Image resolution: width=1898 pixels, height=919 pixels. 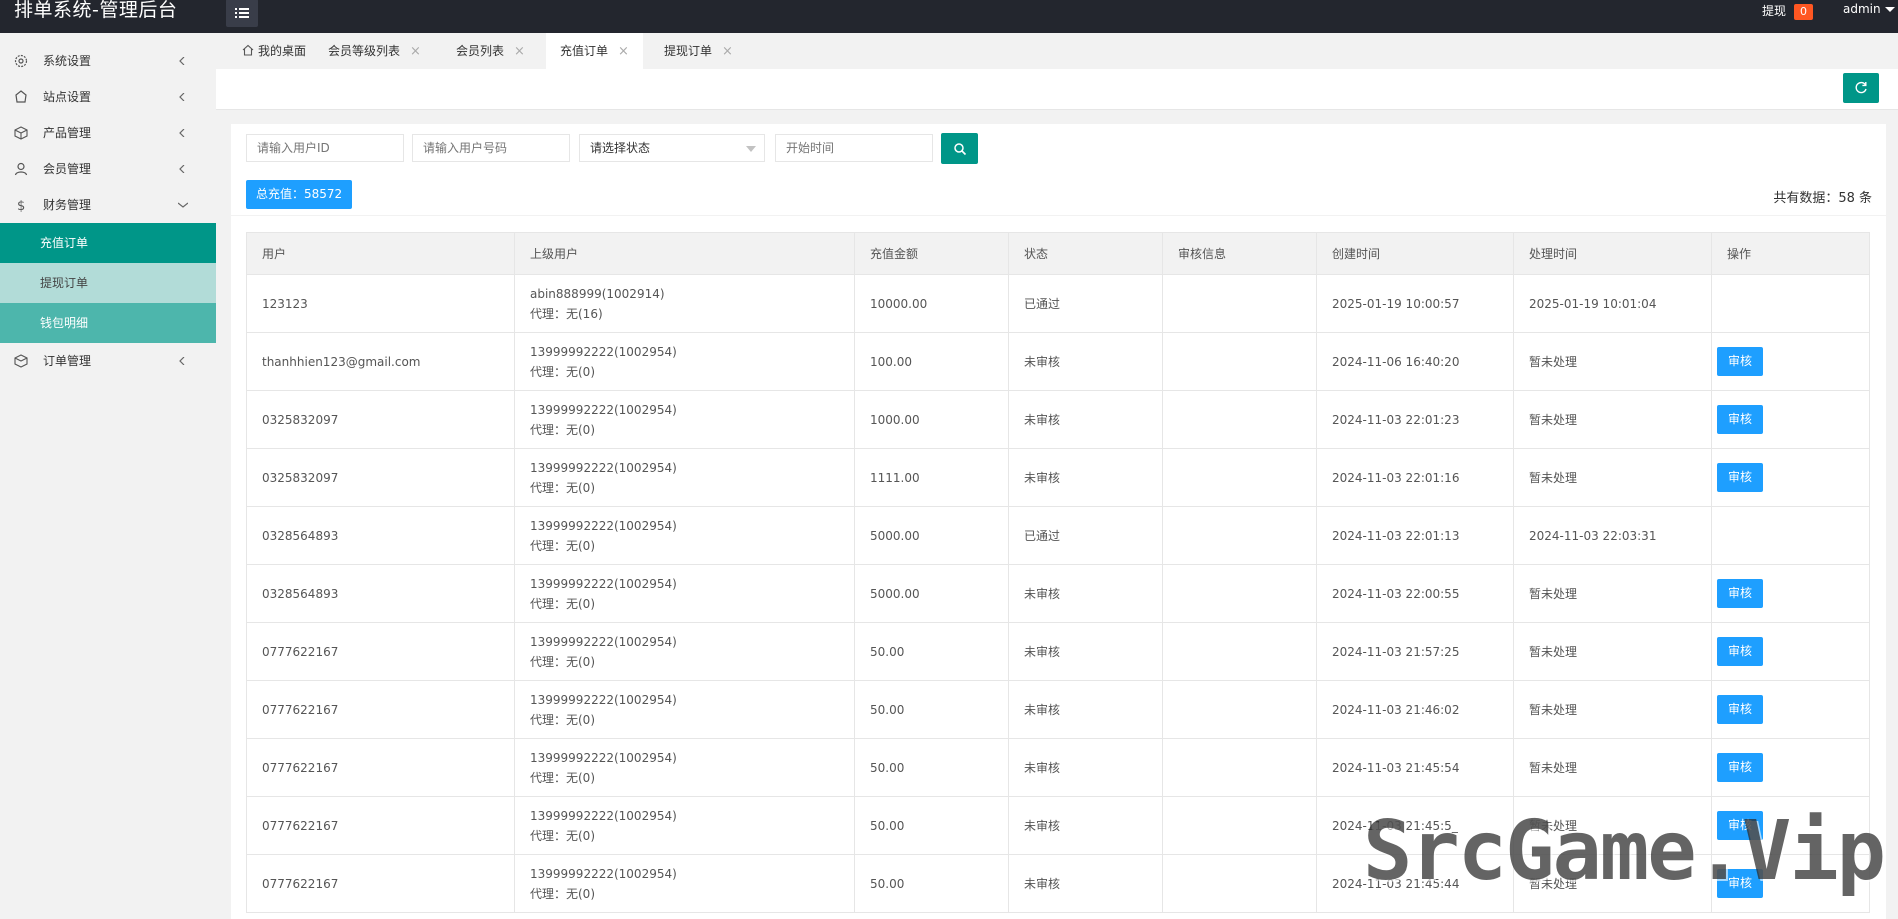 What do you see at coordinates (325, 148) in the screenshot?
I see `user-id-input` at bounding box center [325, 148].